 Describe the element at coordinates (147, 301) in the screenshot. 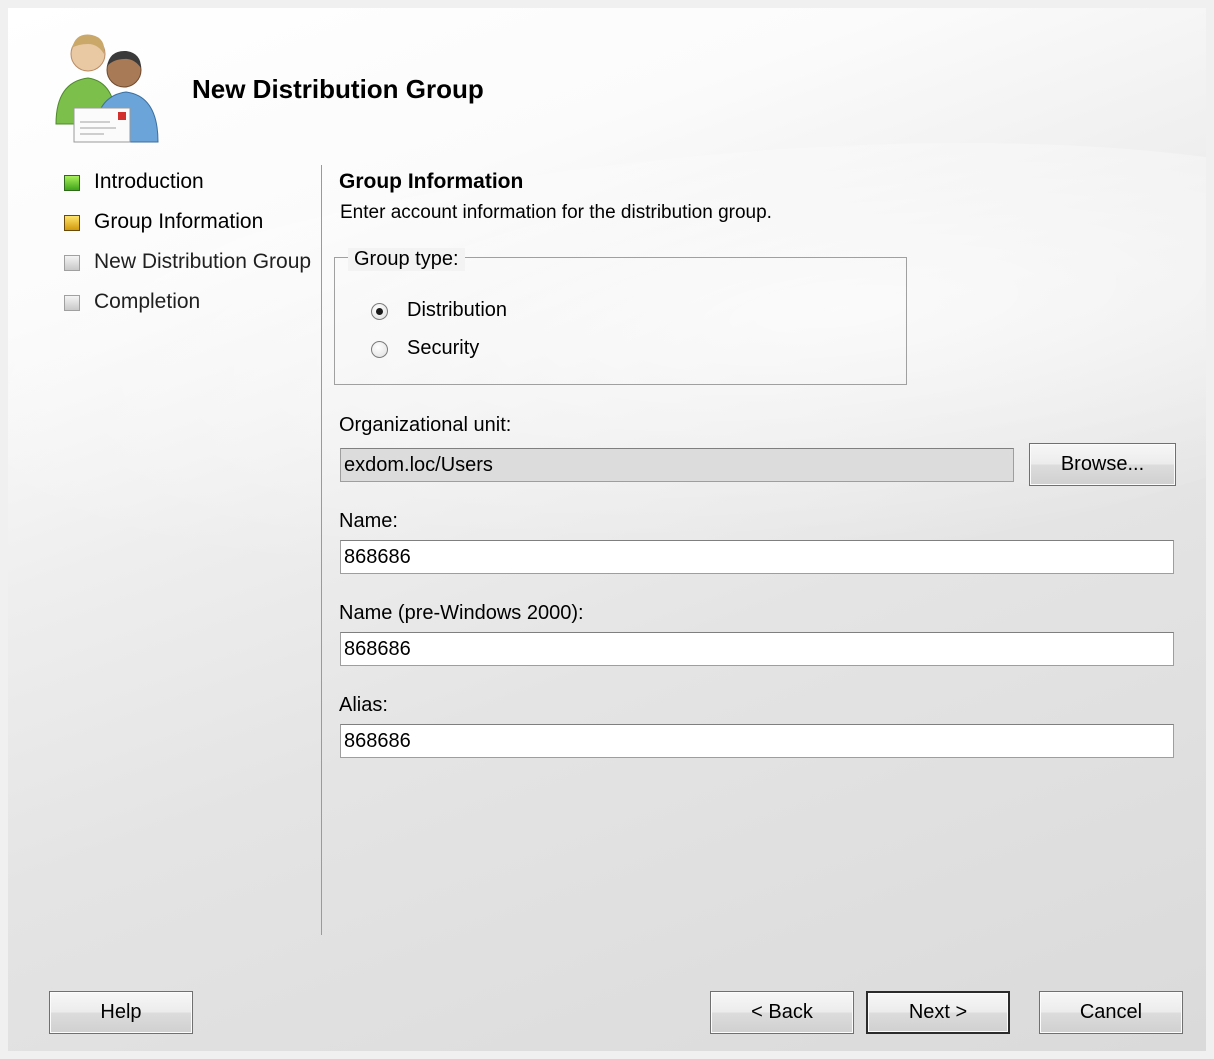

I see `step-label: Completion` at that location.